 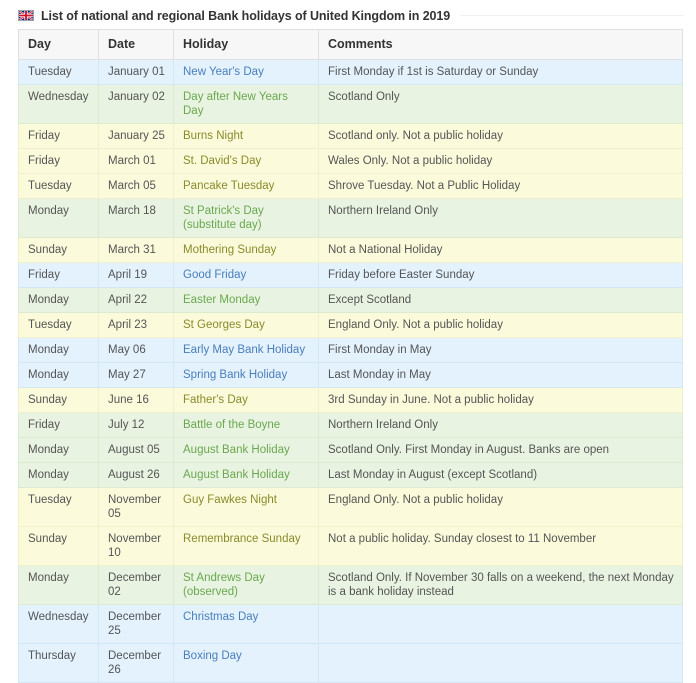 I want to click on cell-date: March 31, so click(x=136, y=250).